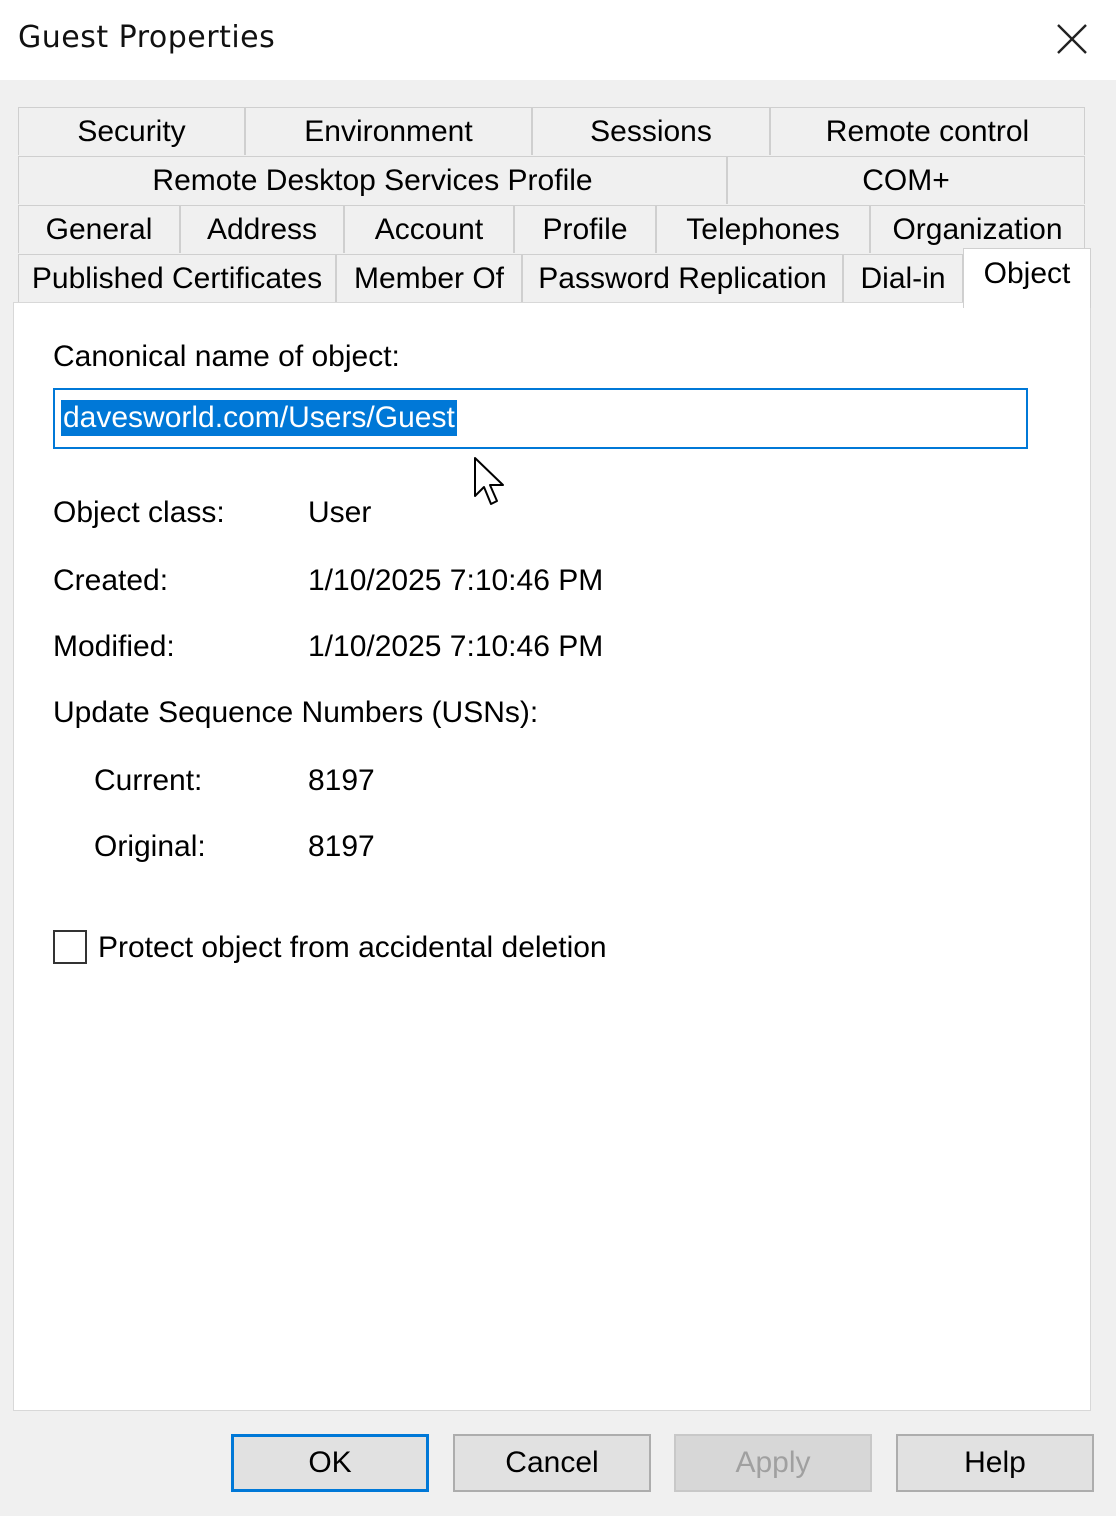 This screenshot has width=1116, height=1516. Describe the element at coordinates (226, 356) in the screenshot. I see `canonical-name-label: Canonical name of object:` at that location.